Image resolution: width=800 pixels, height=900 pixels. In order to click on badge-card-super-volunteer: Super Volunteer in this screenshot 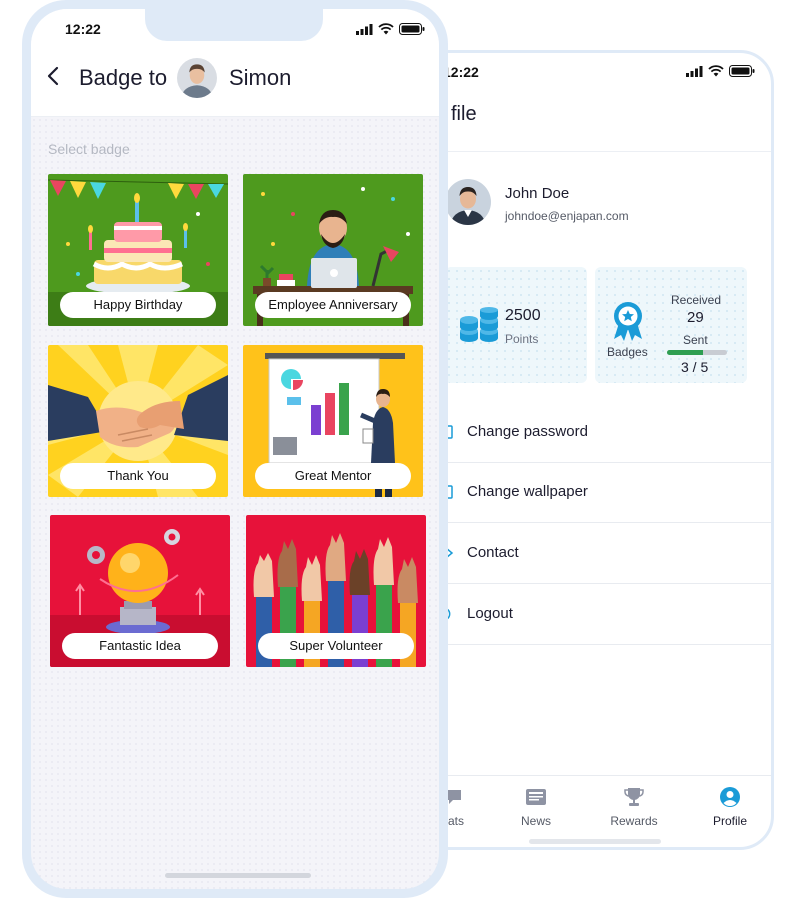, I will do `click(336, 591)`.